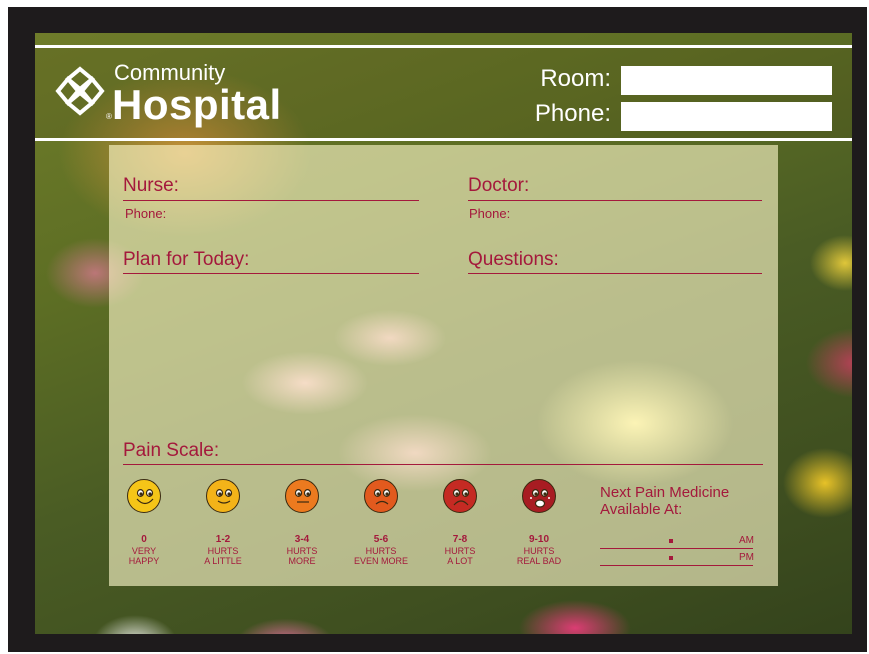 The height and width of the screenshot is (654, 869). Describe the element at coordinates (223, 539) in the screenshot. I see `pain-level-1-number: 1-2` at that location.